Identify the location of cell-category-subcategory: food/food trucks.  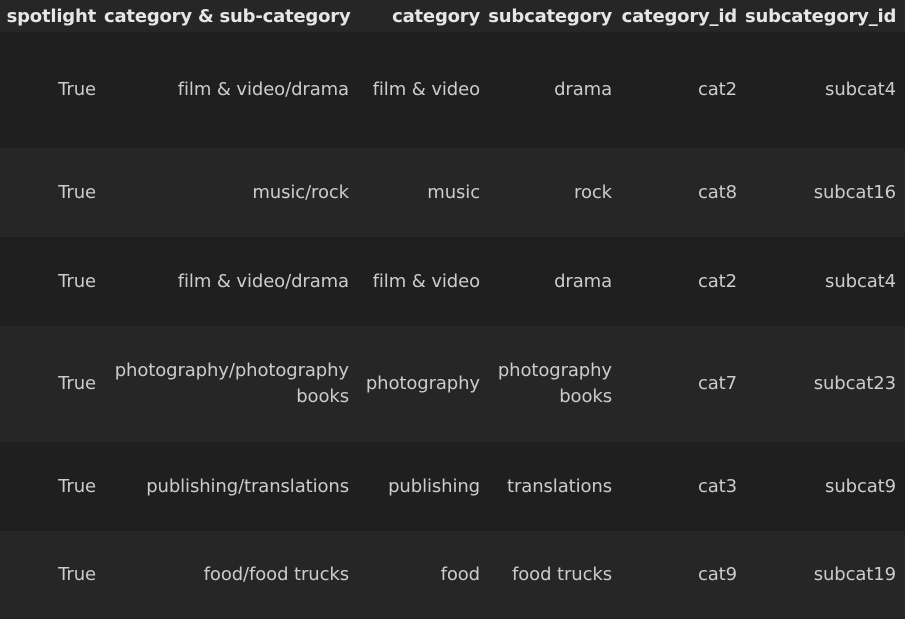
(230, 575).